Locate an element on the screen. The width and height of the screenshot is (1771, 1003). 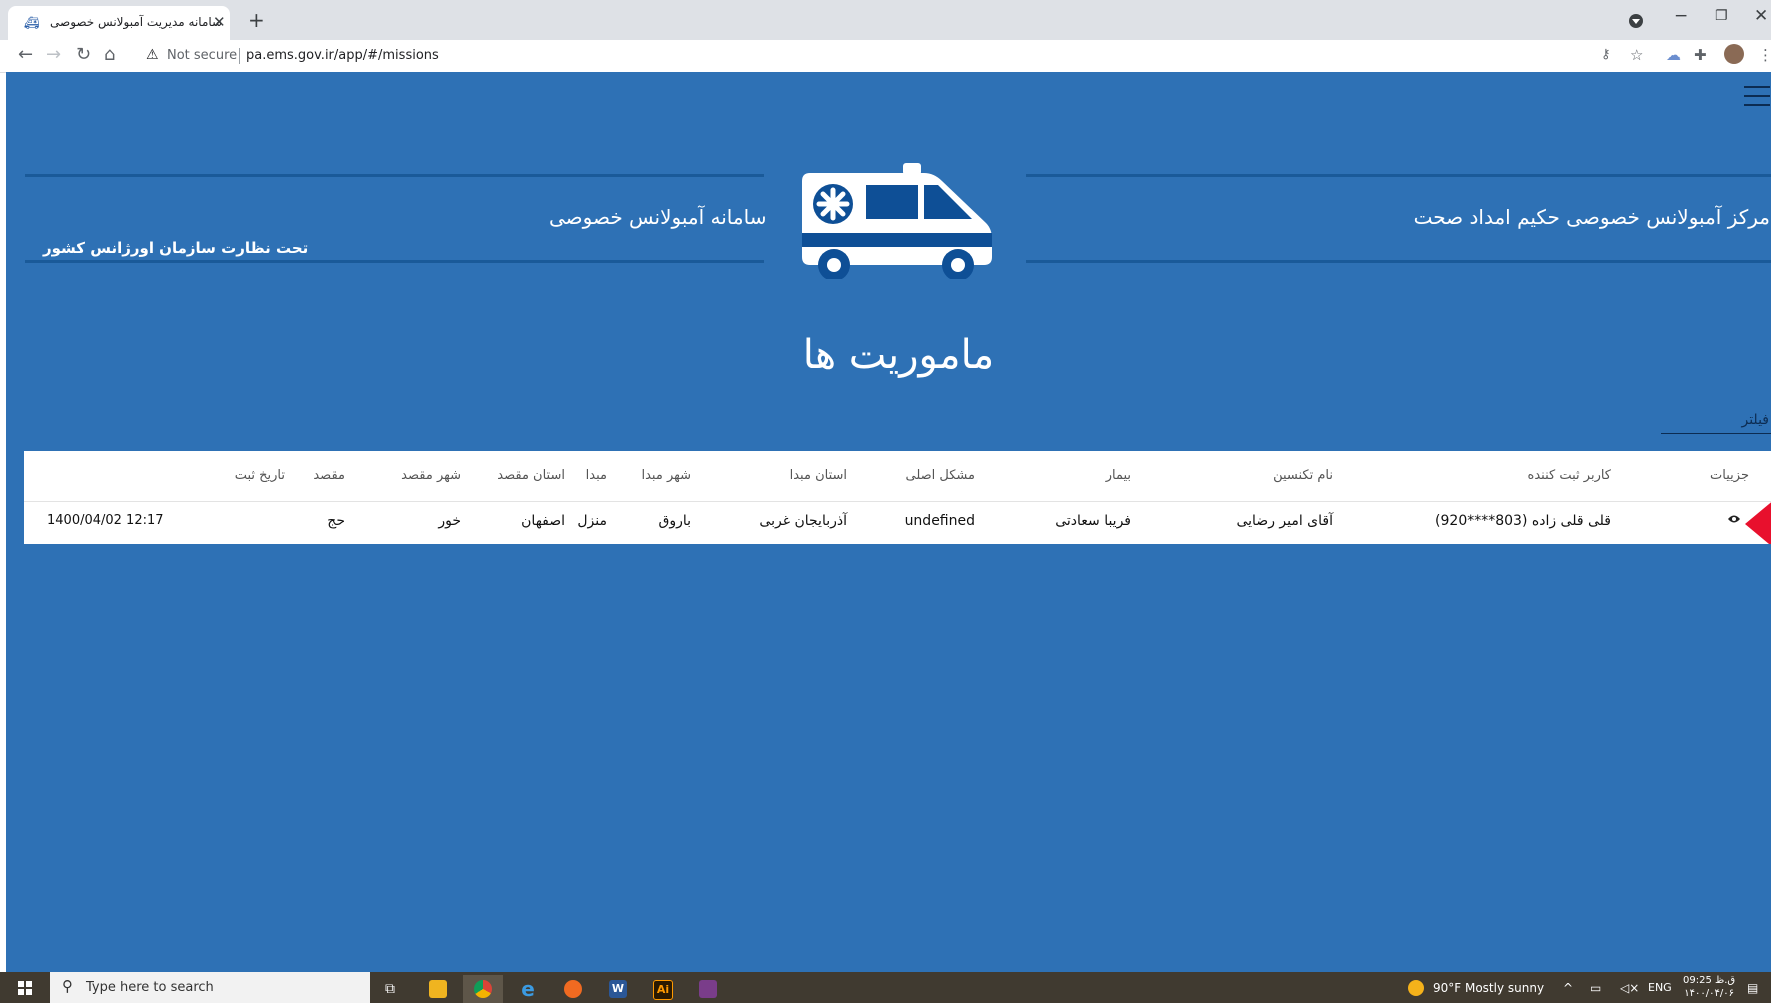
taskbar-clock: 09:25 ق.ظ ۱۴۰۰/۰۴/۰۶ is located at coordinates (1709, 987).